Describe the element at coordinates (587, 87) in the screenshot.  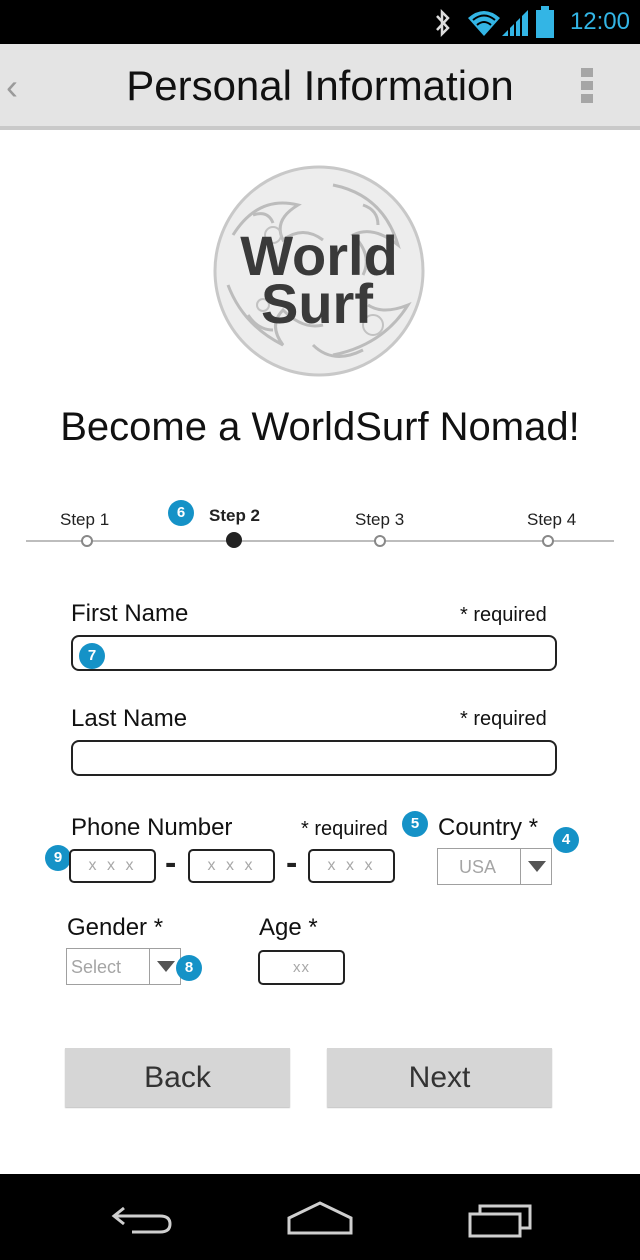
I see `overflow-menu-icon` at that location.